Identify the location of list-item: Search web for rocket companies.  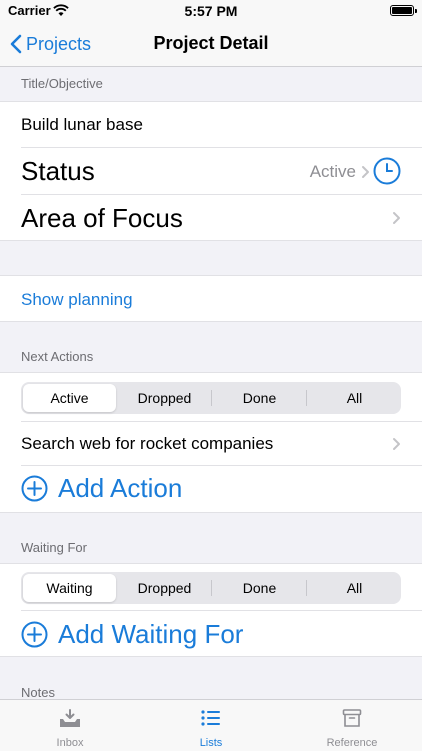
(211, 444).